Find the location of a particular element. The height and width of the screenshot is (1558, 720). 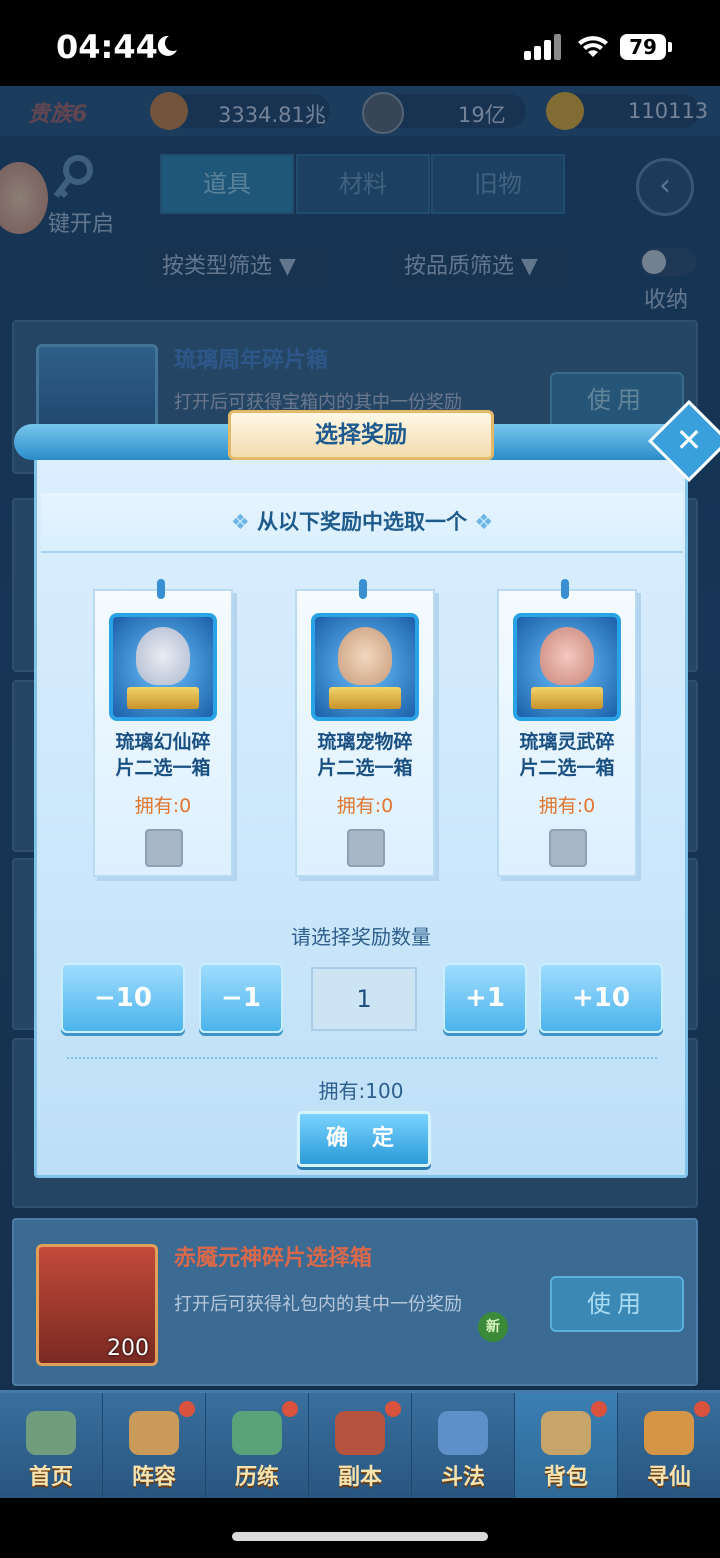

wifi-icon is located at coordinates (593, 46).